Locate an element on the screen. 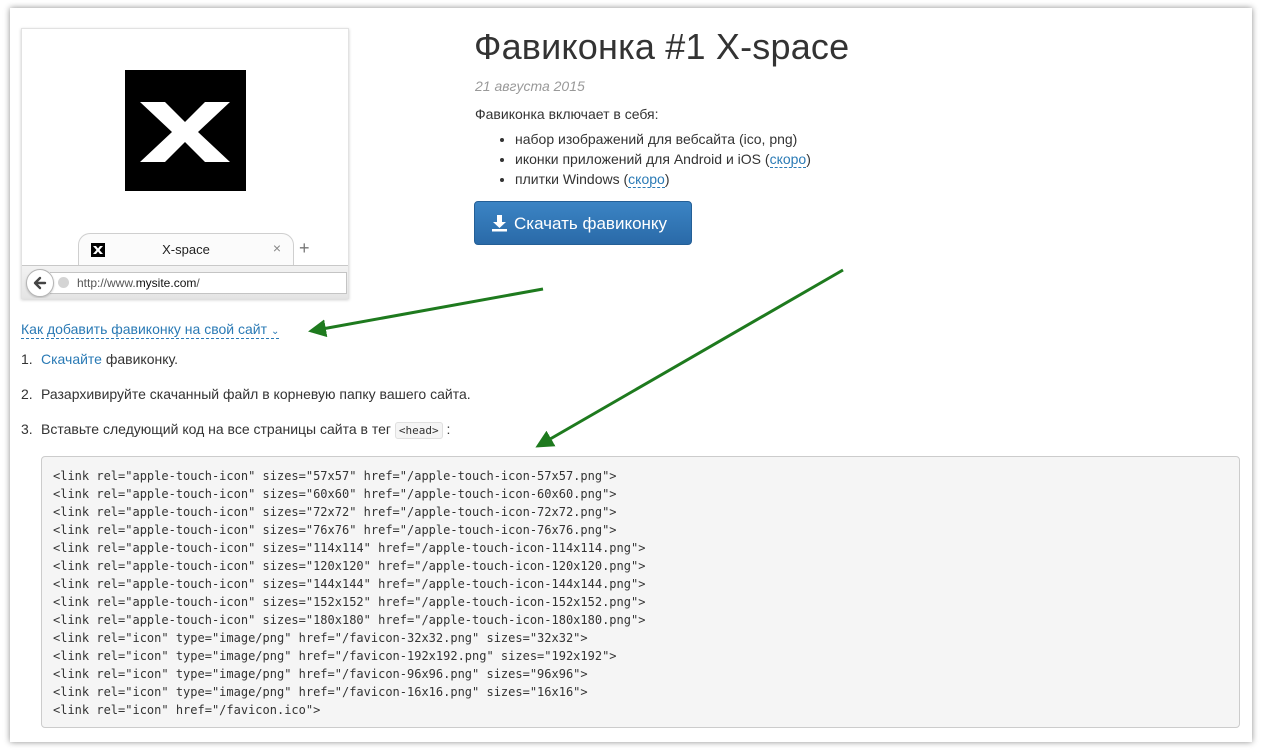 The width and height of the screenshot is (1266, 754). arrow-left-icon is located at coordinates (40, 283).